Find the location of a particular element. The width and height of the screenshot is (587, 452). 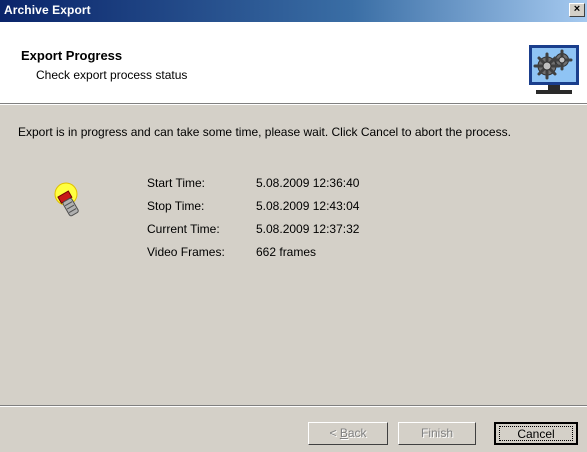

back-mnemonic: B is located at coordinates (343, 433).